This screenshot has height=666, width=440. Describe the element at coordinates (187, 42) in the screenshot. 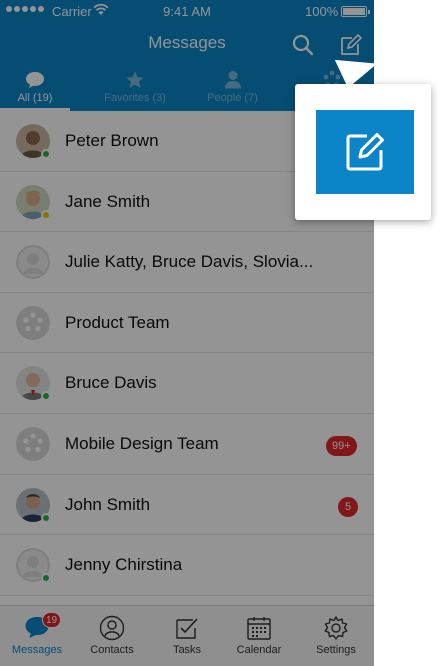

I see `page-title: Messages` at that location.